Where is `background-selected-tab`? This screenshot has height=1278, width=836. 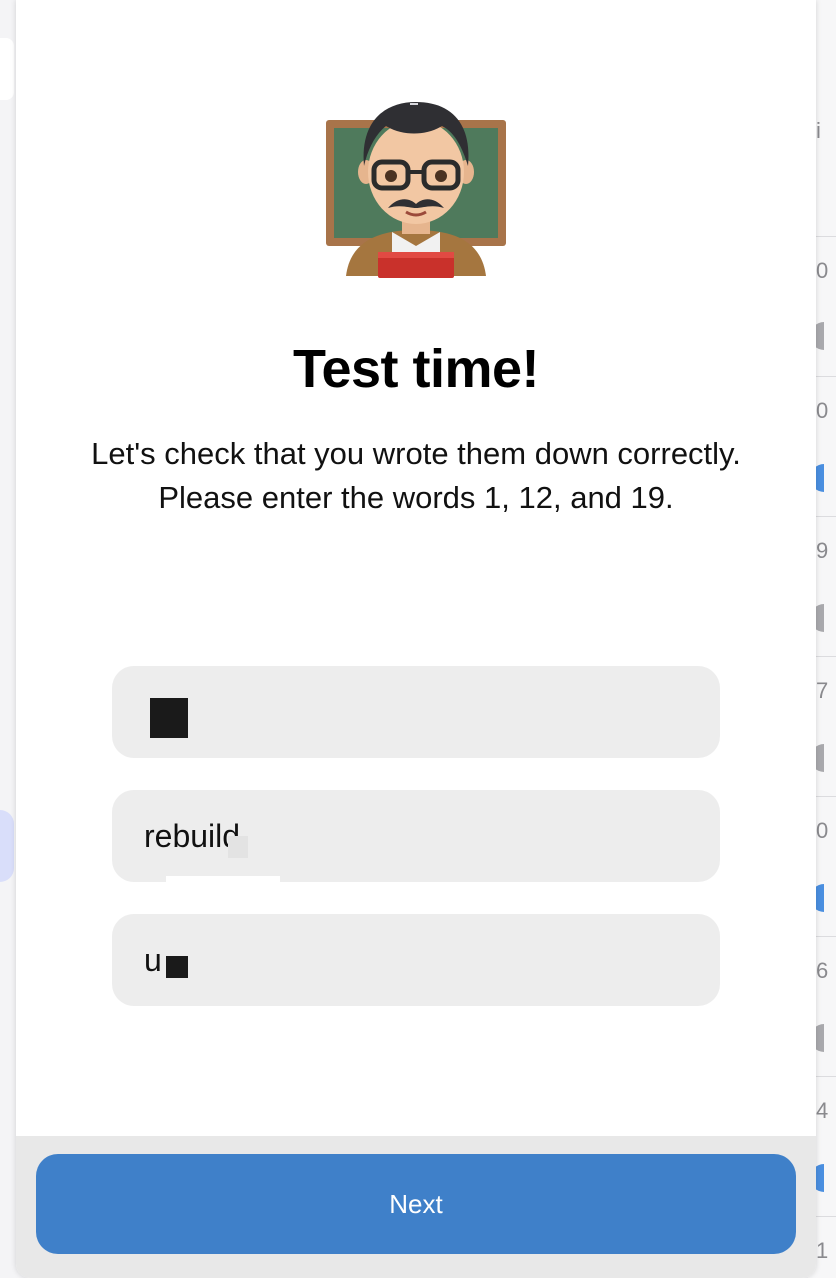
background-selected-tab is located at coordinates (7, 846).